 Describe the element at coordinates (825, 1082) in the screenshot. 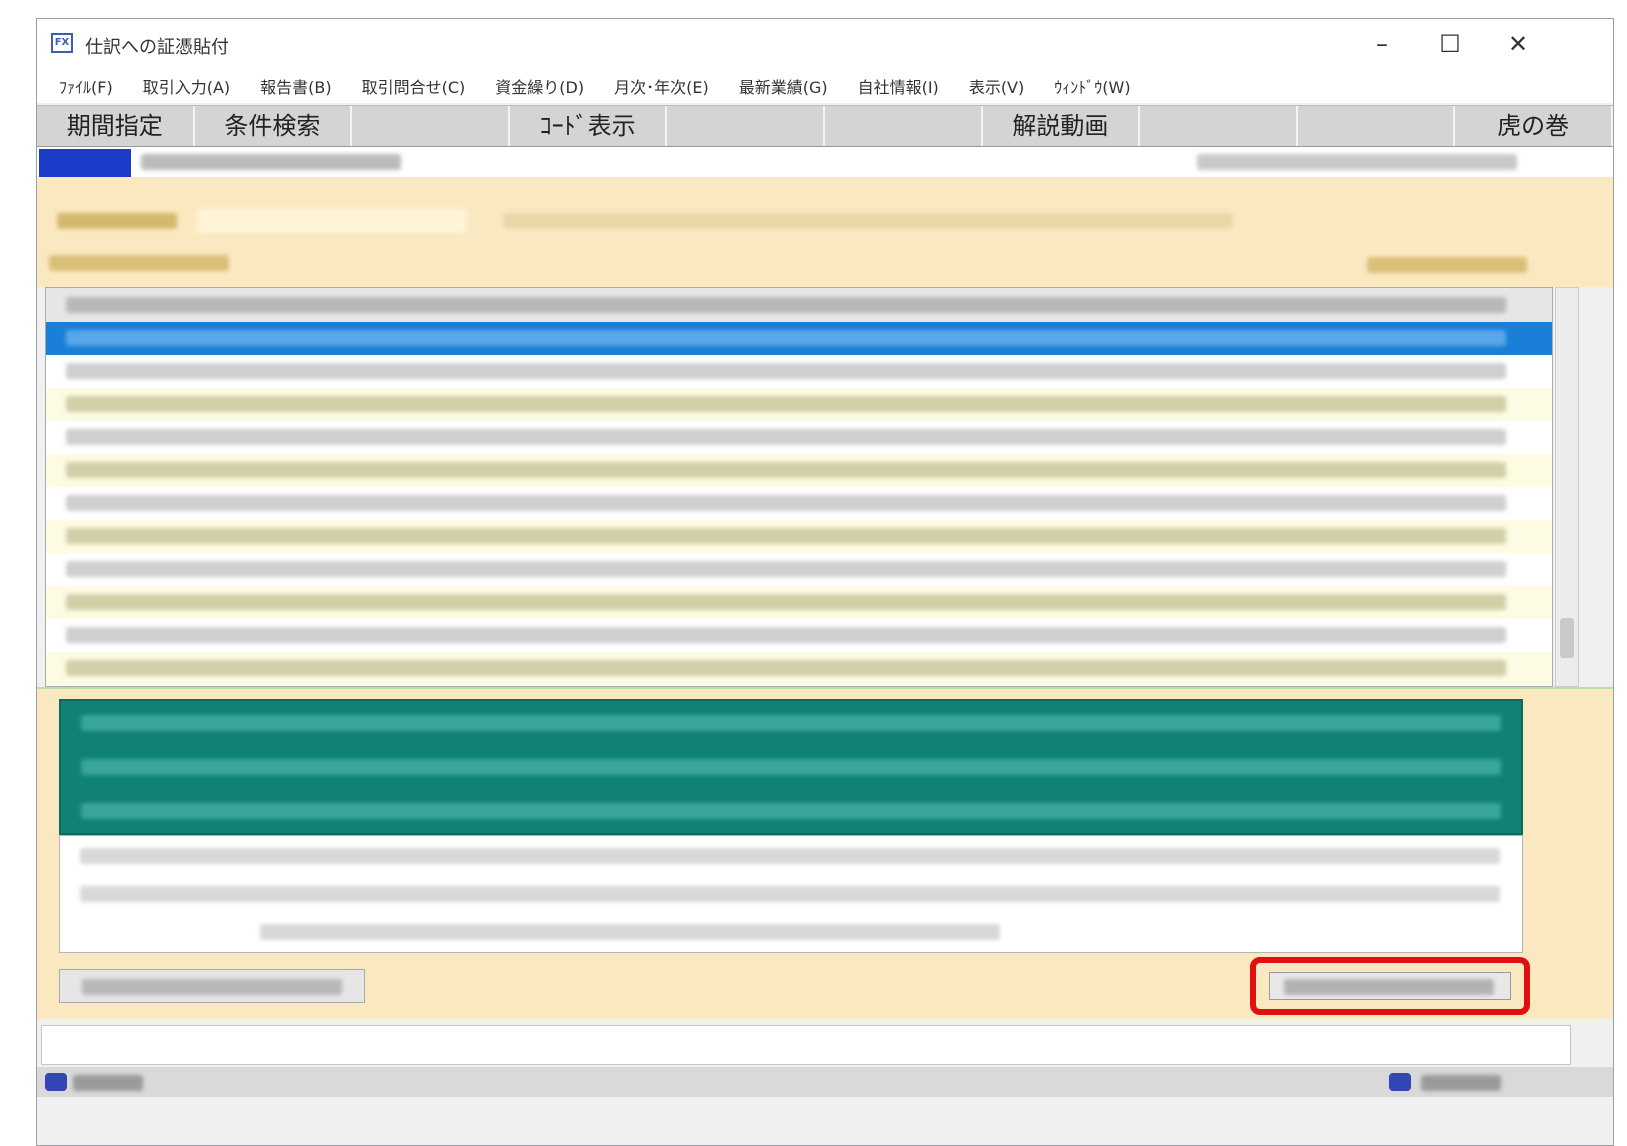

I see `status-bar` at that location.